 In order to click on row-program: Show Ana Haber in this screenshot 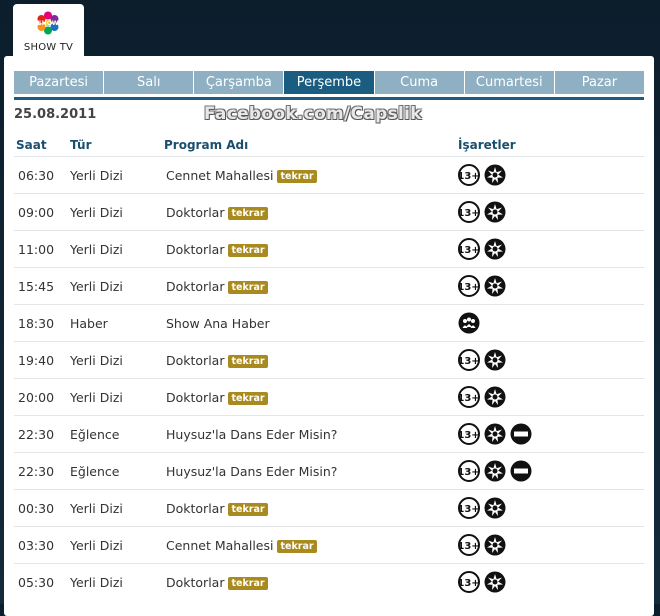, I will do `click(218, 323)`.